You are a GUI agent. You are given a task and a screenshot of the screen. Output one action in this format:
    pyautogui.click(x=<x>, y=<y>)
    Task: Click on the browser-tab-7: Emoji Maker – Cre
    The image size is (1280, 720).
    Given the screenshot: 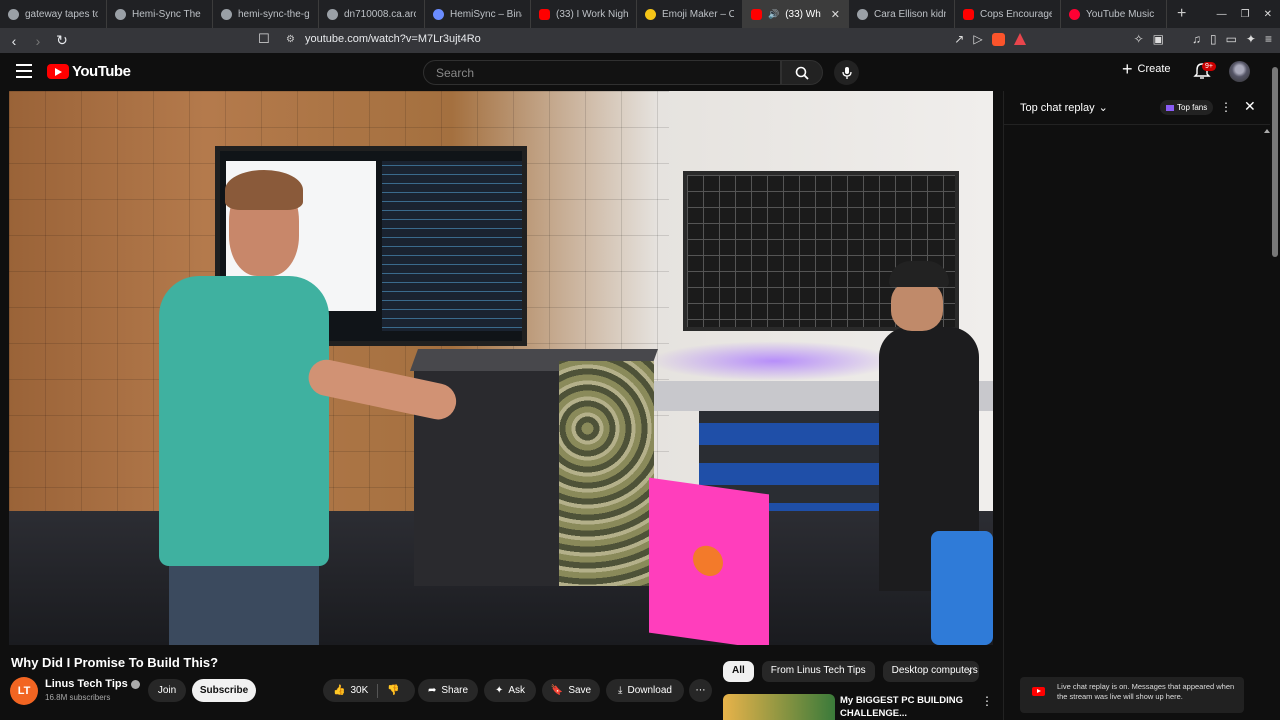 What is the action you would take?
    pyautogui.click(x=690, y=14)
    